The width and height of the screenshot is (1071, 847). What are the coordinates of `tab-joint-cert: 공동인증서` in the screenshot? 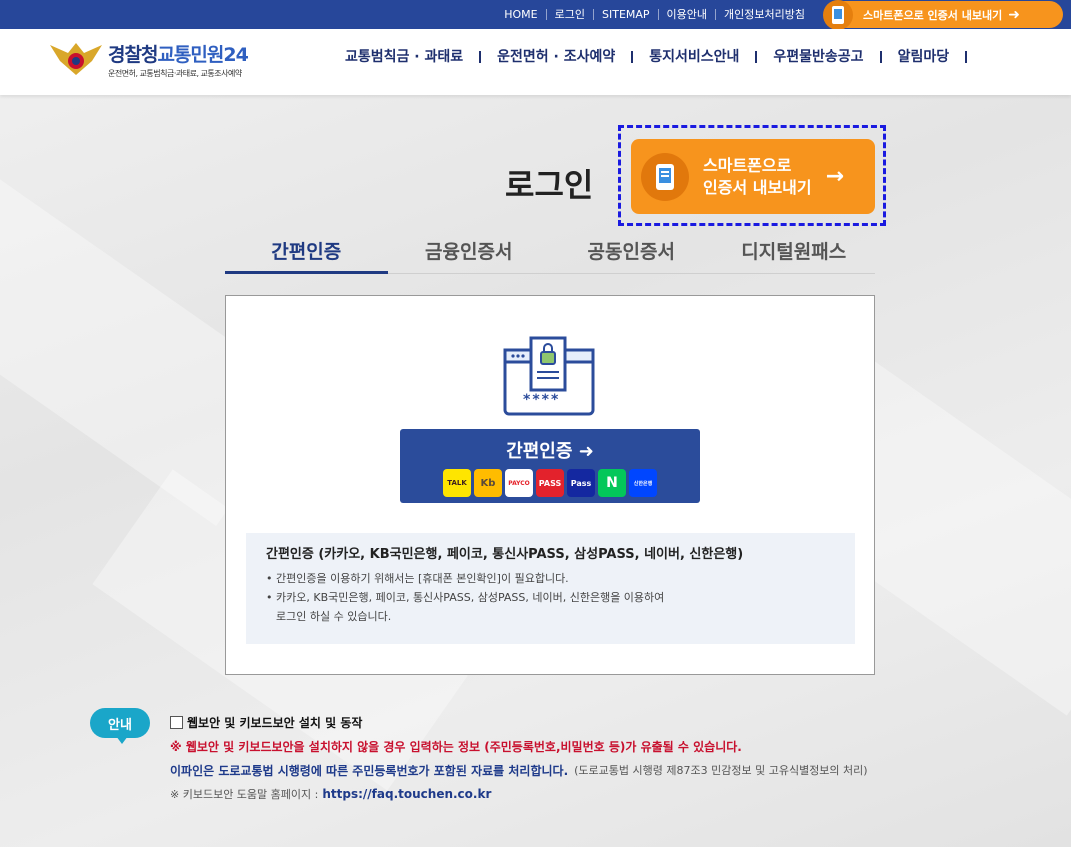 It's located at (631, 251).